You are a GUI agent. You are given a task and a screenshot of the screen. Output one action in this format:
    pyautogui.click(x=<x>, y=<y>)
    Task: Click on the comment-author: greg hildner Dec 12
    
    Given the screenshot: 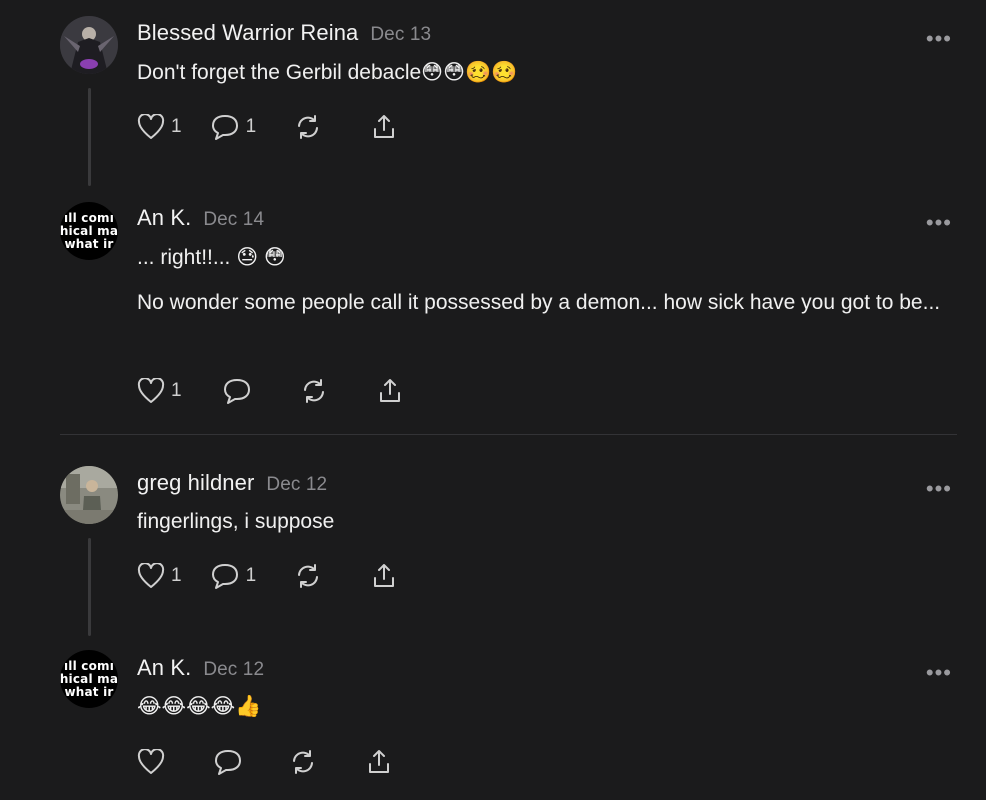 What is the action you would take?
    pyautogui.click(x=232, y=483)
    